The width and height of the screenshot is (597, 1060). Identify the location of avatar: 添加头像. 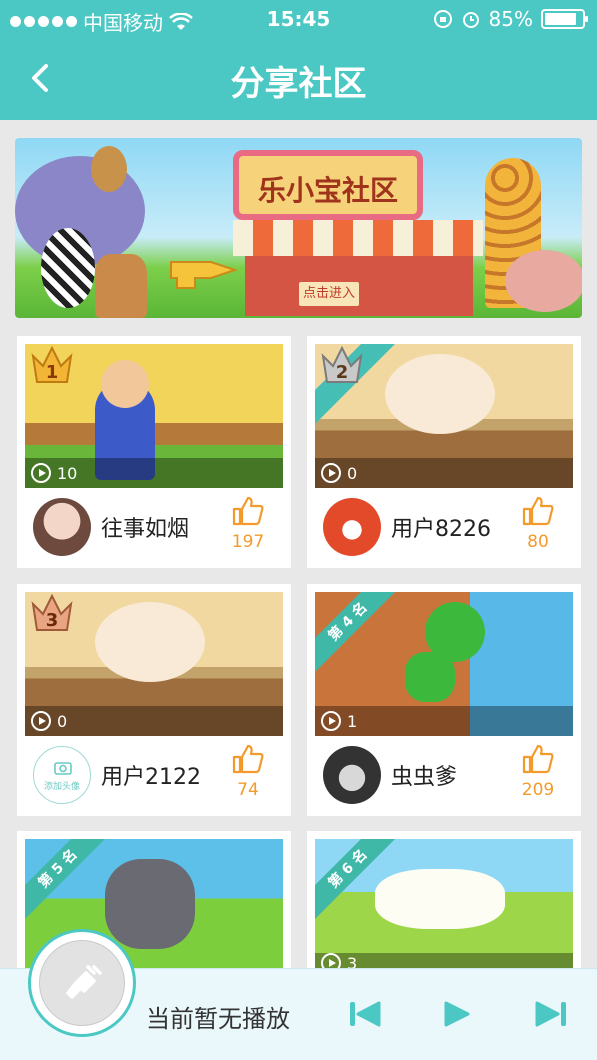
(62, 775).